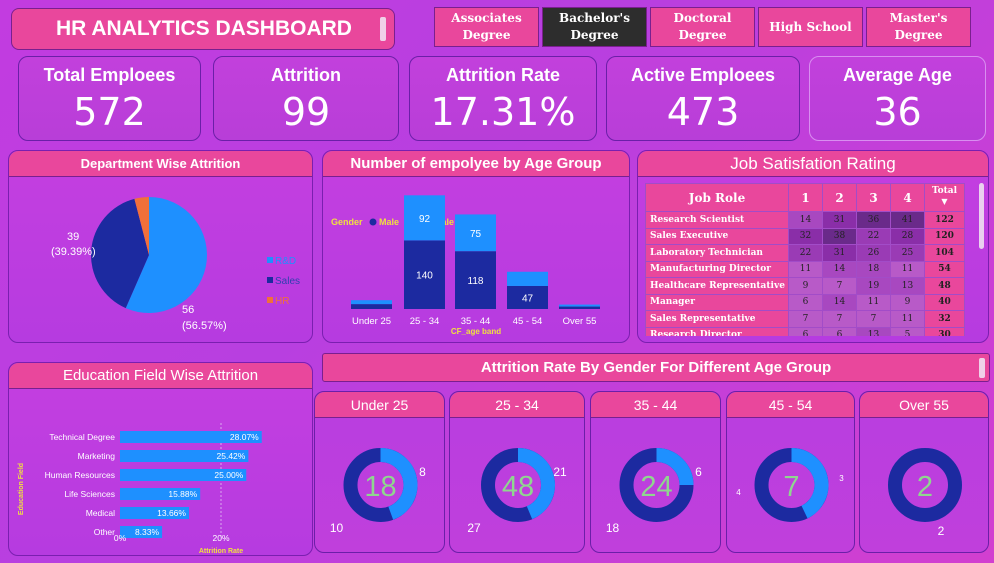 This screenshot has width=994, height=563. I want to click on x-tick-label: 45 - 54, so click(528, 321).